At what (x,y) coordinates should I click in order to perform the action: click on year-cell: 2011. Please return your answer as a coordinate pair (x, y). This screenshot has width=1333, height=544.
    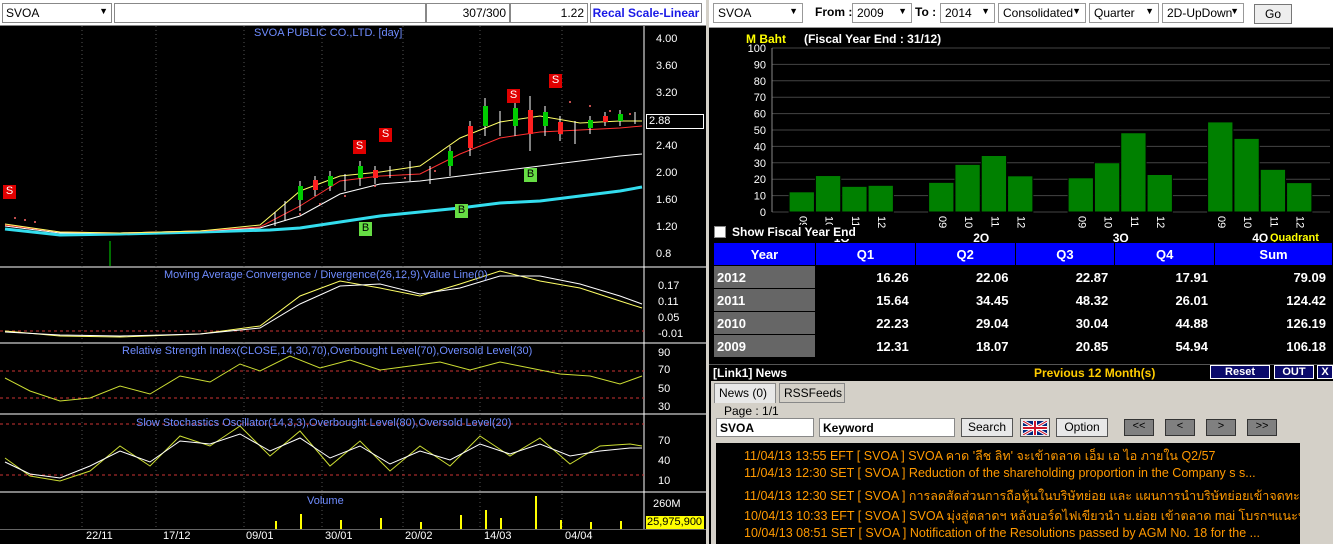
    Looking at the image, I should click on (764, 300).